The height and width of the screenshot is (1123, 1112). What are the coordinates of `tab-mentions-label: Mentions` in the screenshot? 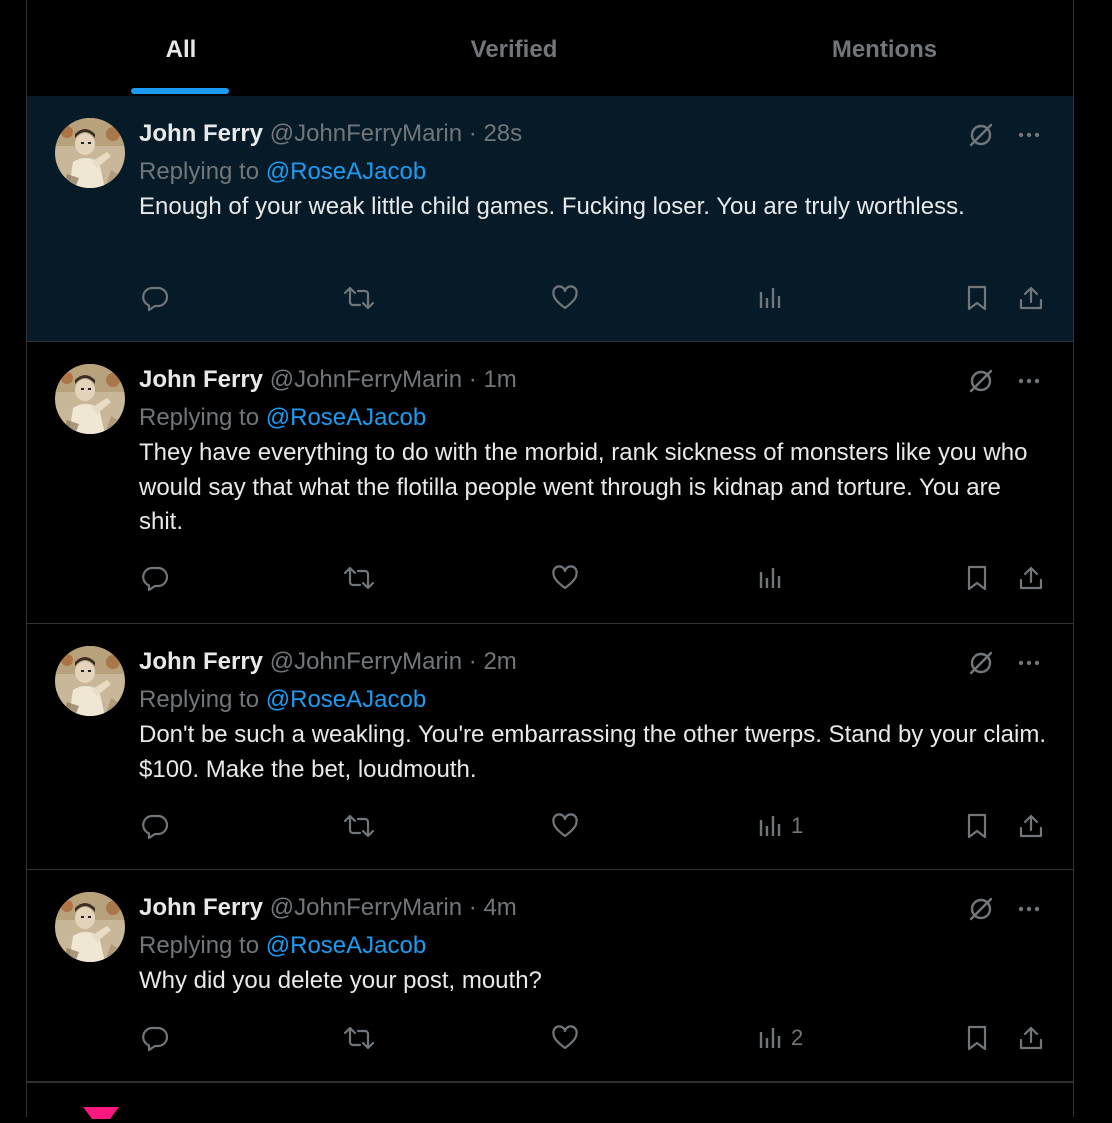 It's located at (884, 49).